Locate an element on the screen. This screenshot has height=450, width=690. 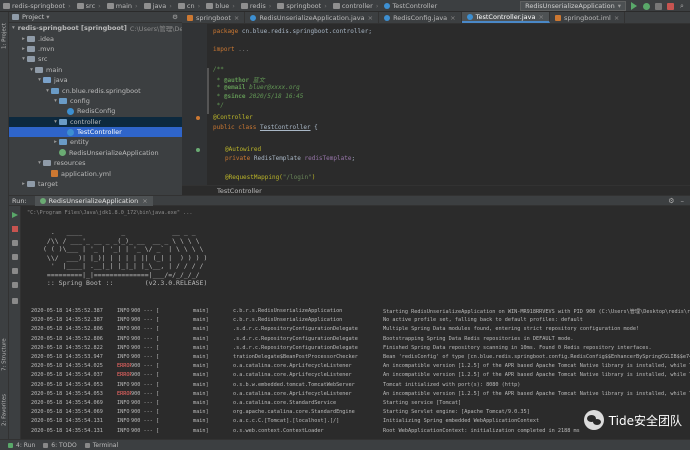
editor-tab: RedisUnserializeApplication.java × is located at coordinates (312, 17).